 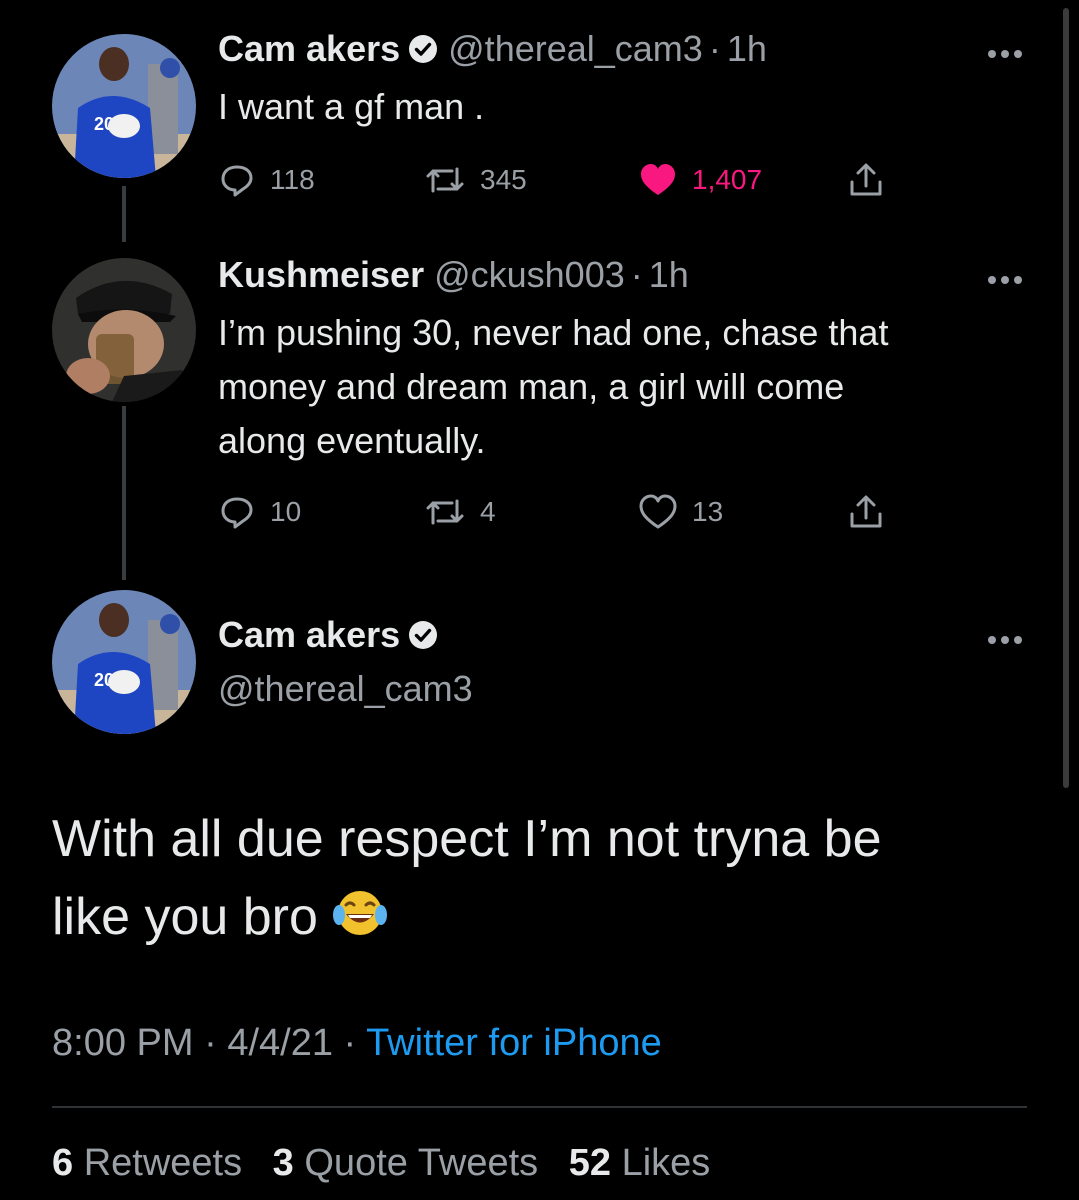 What do you see at coordinates (514, 1043) in the screenshot?
I see `tweet-source-link: Twitter for iPhone` at bounding box center [514, 1043].